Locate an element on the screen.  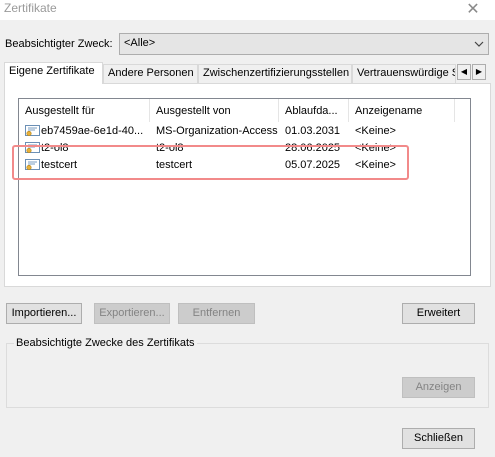
issued-by-cell: testcert is located at coordinates (174, 165).